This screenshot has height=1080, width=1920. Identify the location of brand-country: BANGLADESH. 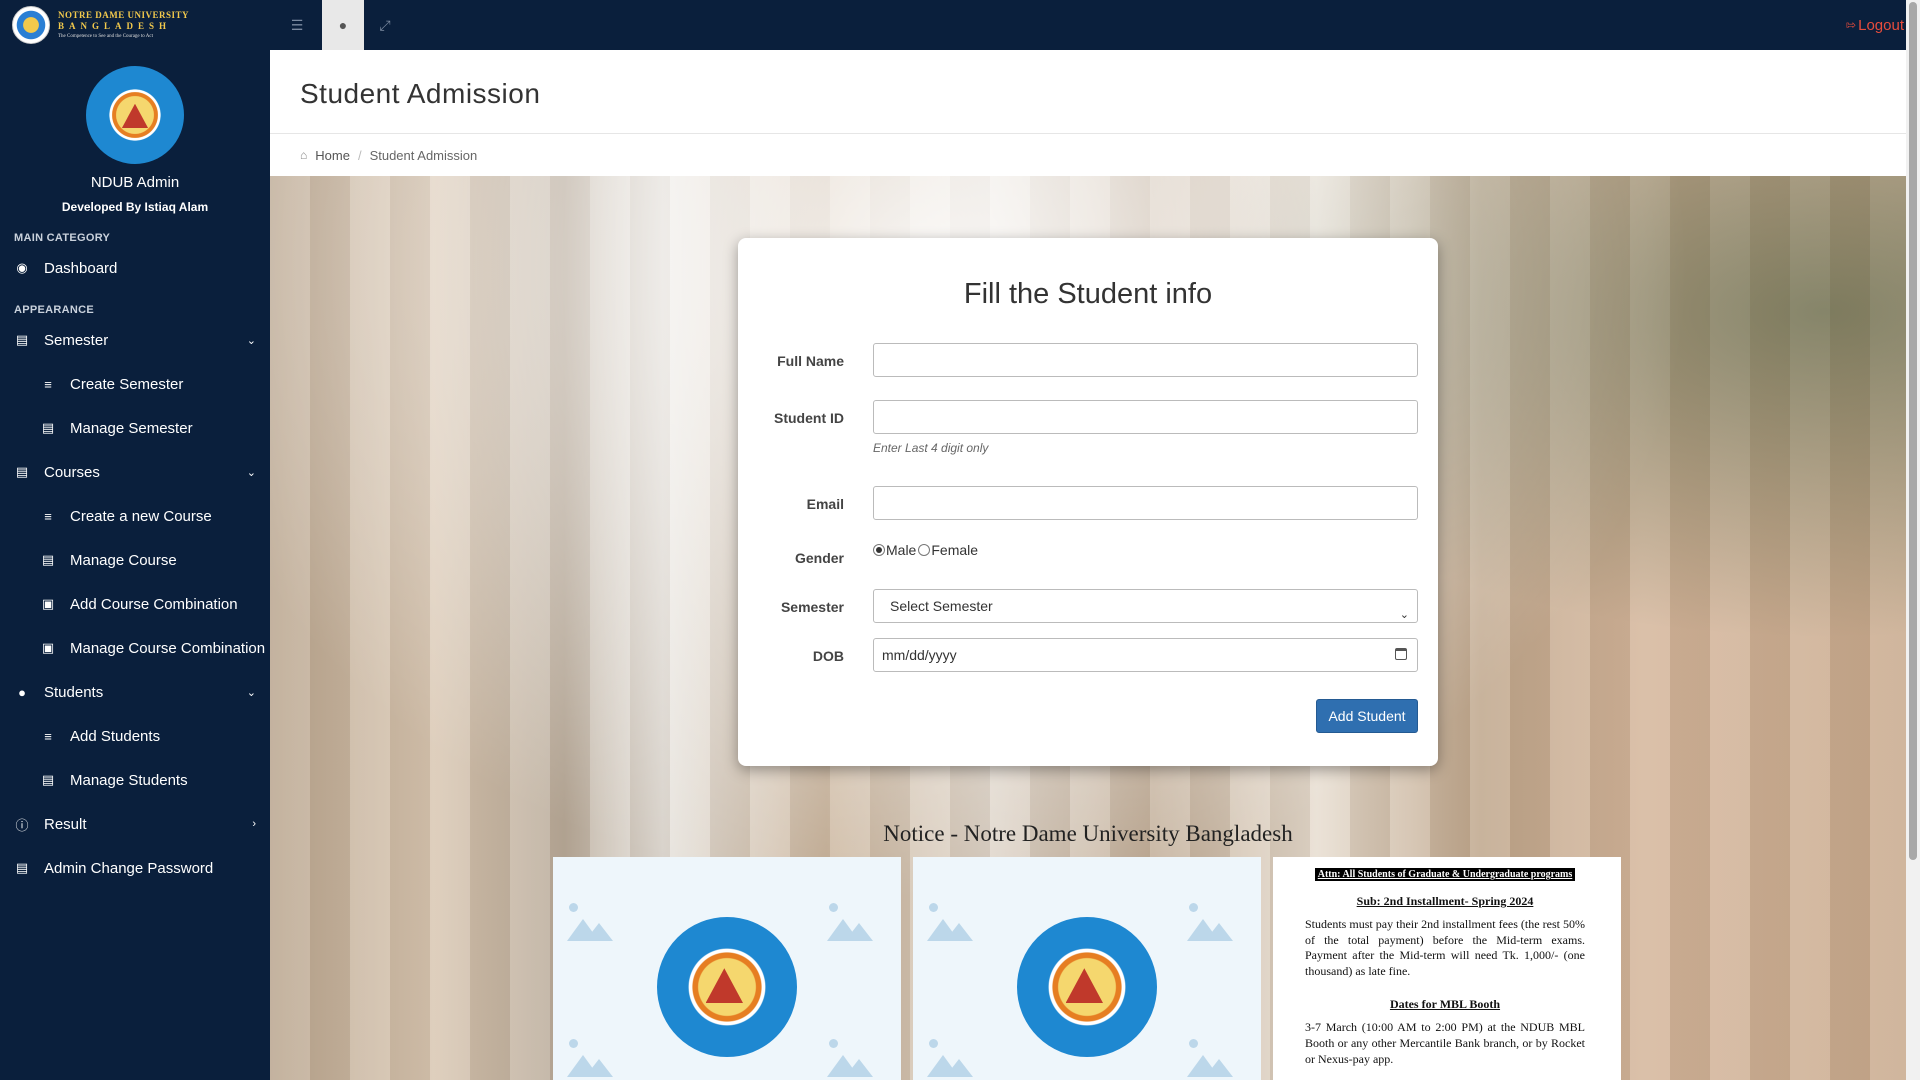
(115, 26).